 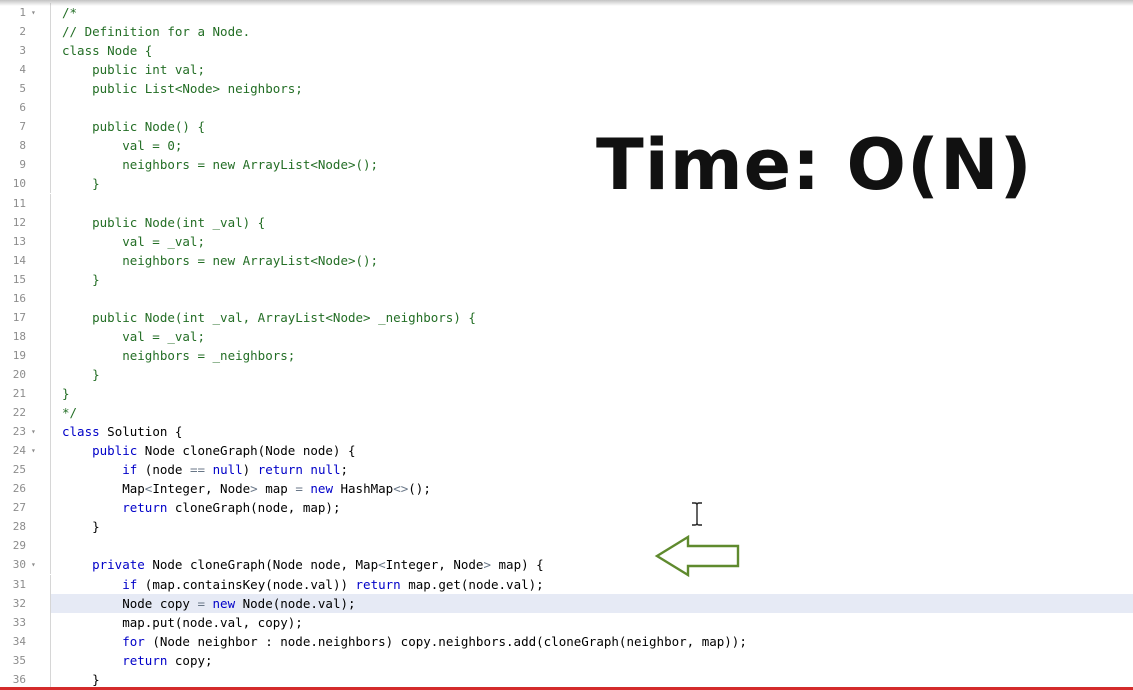 I want to click on code-line-18: 18 val = _val;, so click(x=566, y=336).